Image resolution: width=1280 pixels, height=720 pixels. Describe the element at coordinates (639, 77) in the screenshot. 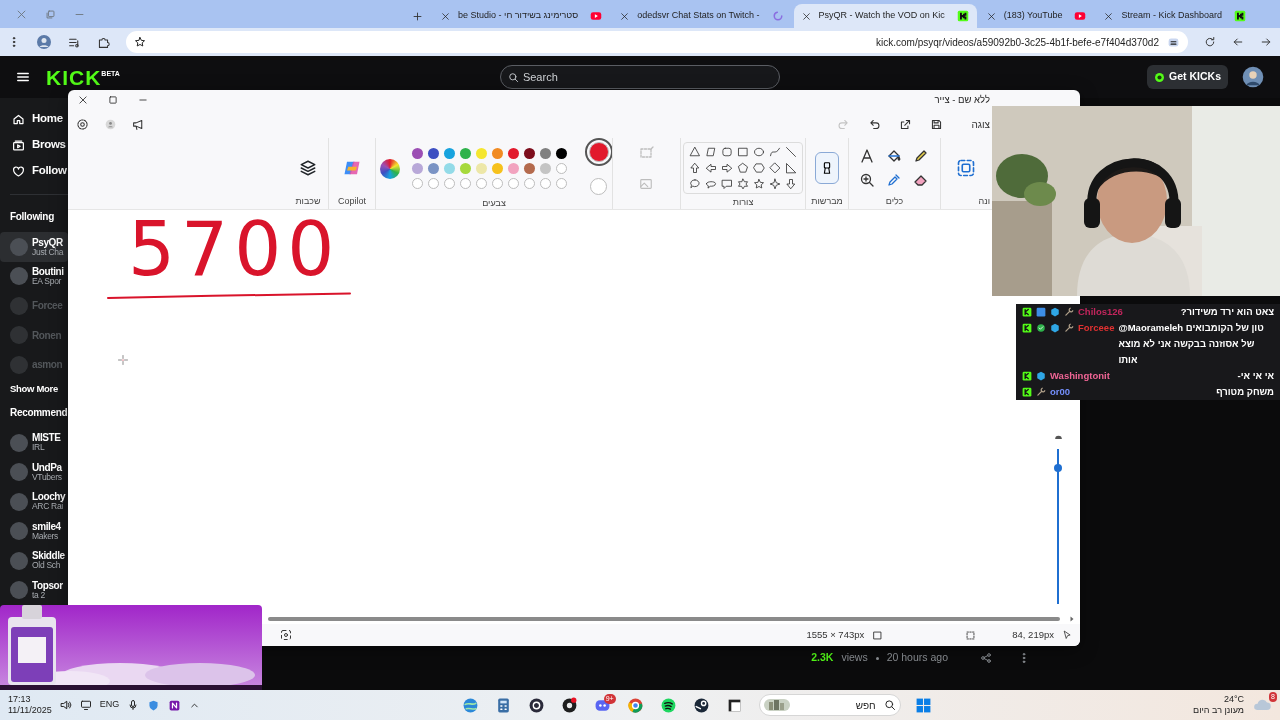

I see `search-field: Search` at that location.